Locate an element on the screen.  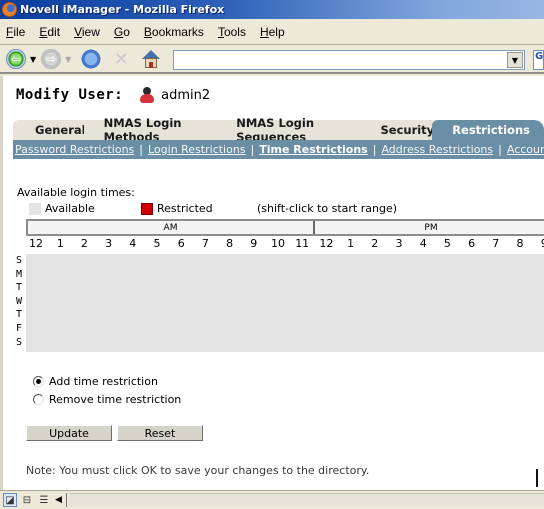
stop-icon: ✕ is located at coordinates (121, 59).